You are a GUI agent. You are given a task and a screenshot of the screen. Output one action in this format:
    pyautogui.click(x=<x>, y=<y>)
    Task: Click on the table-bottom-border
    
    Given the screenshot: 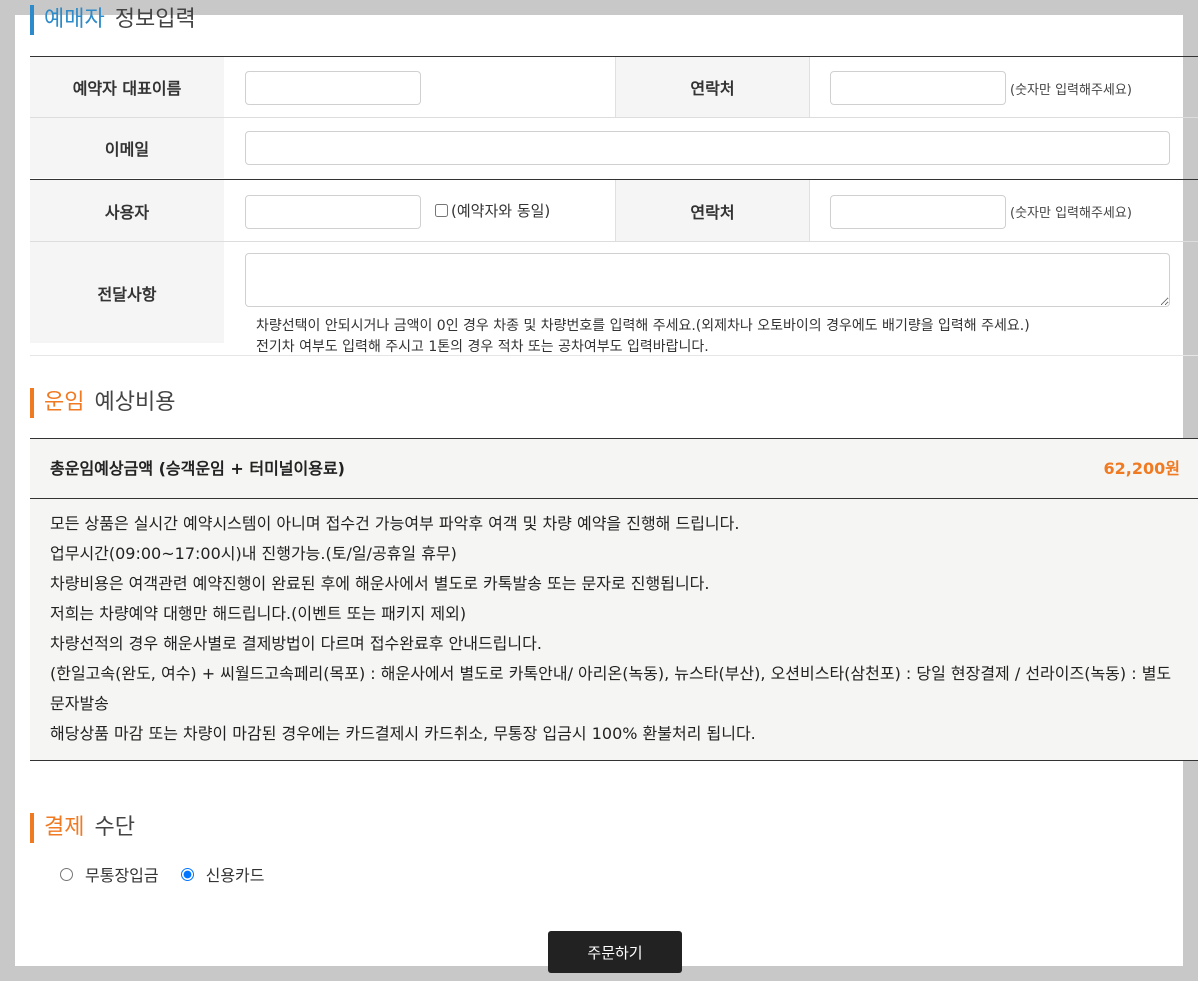 What is the action you would take?
    pyautogui.click(x=614, y=355)
    